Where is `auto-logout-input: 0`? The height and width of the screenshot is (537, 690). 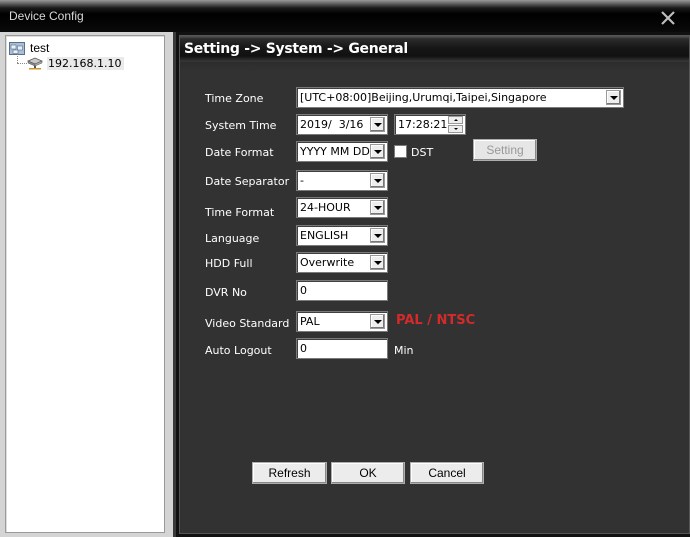
auto-logout-input: 0 is located at coordinates (342, 348).